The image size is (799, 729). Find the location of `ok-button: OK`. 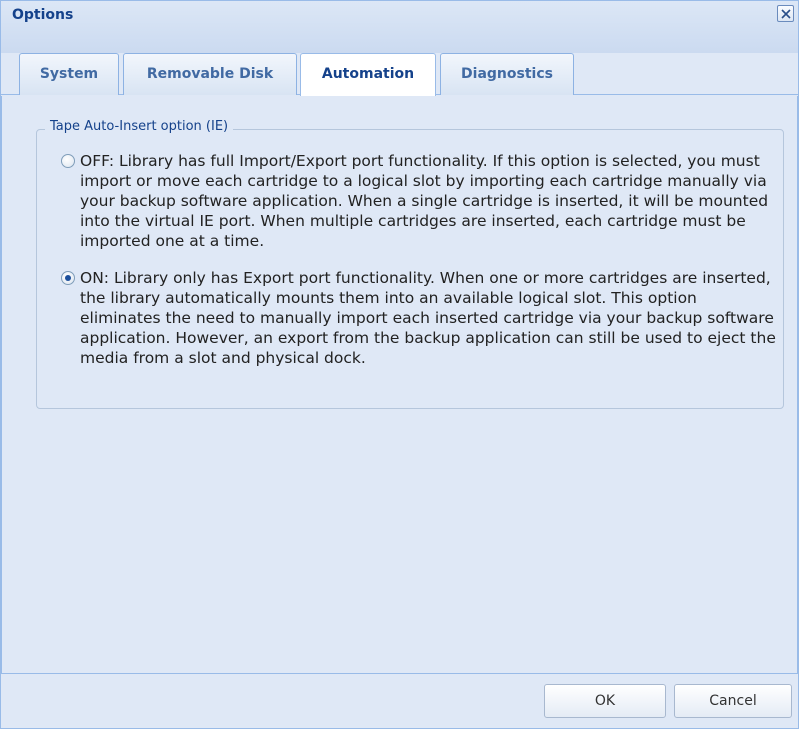

ok-button: OK is located at coordinates (605, 701).